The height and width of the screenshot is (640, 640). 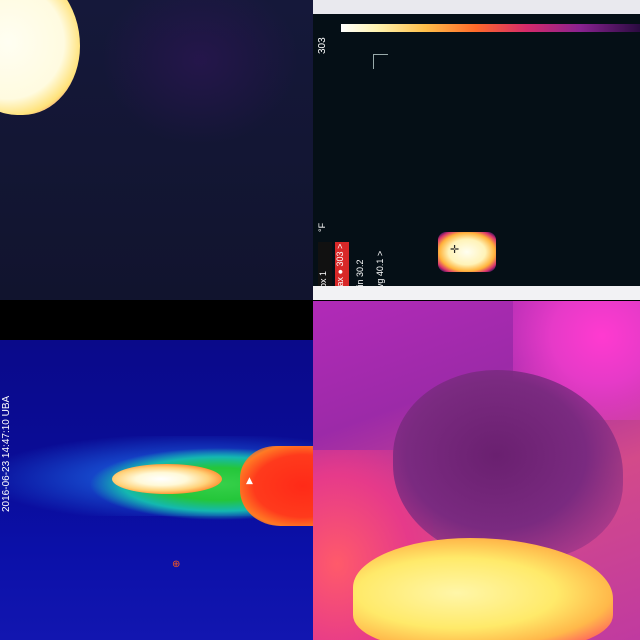 I want to click on hot-region-red, so click(x=276, y=486).